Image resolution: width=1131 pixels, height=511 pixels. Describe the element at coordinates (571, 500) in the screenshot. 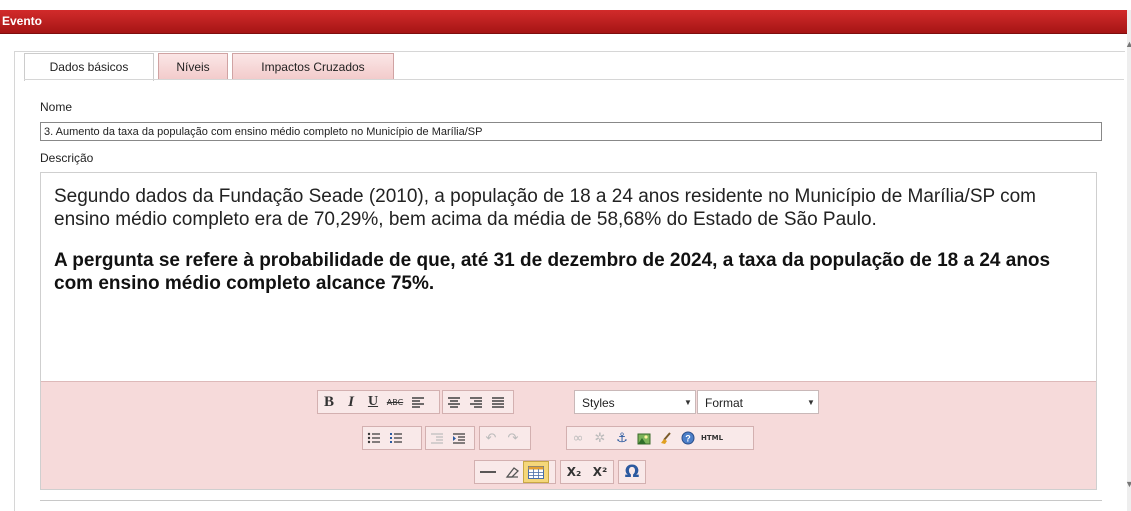

I see `form-bottom-divider` at that location.